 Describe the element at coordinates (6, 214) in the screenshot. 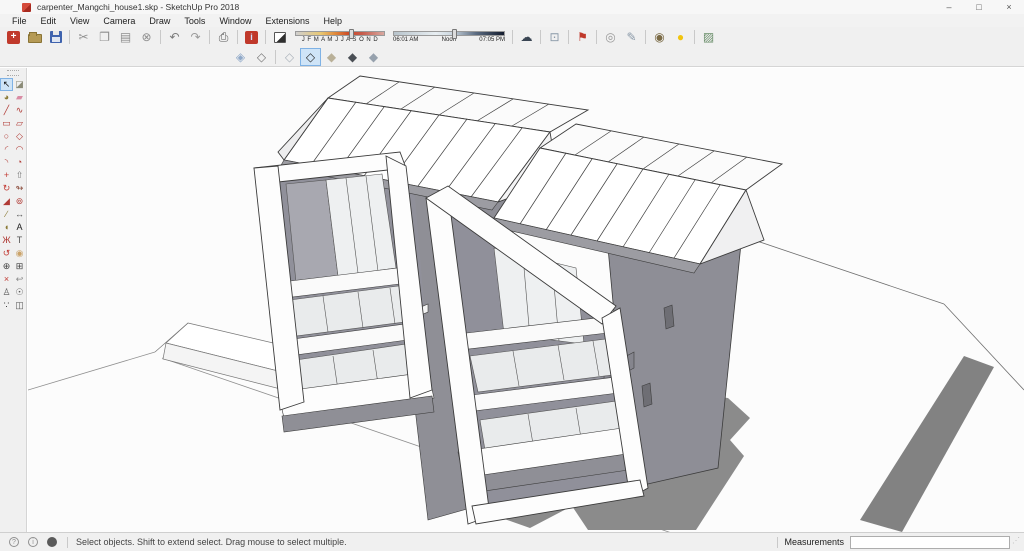

I see `tape-measure-tool: ∕` at that location.